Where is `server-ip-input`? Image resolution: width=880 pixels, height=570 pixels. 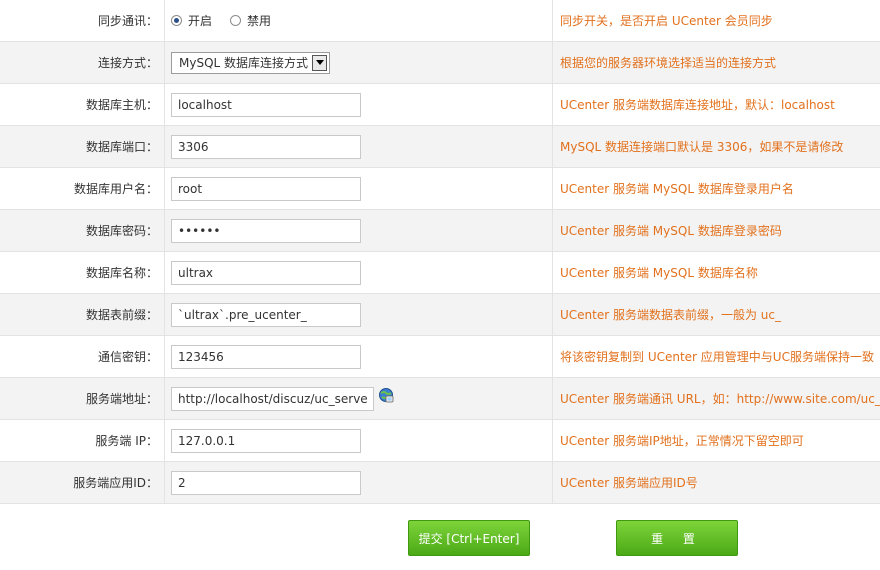 server-ip-input is located at coordinates (266, 441).